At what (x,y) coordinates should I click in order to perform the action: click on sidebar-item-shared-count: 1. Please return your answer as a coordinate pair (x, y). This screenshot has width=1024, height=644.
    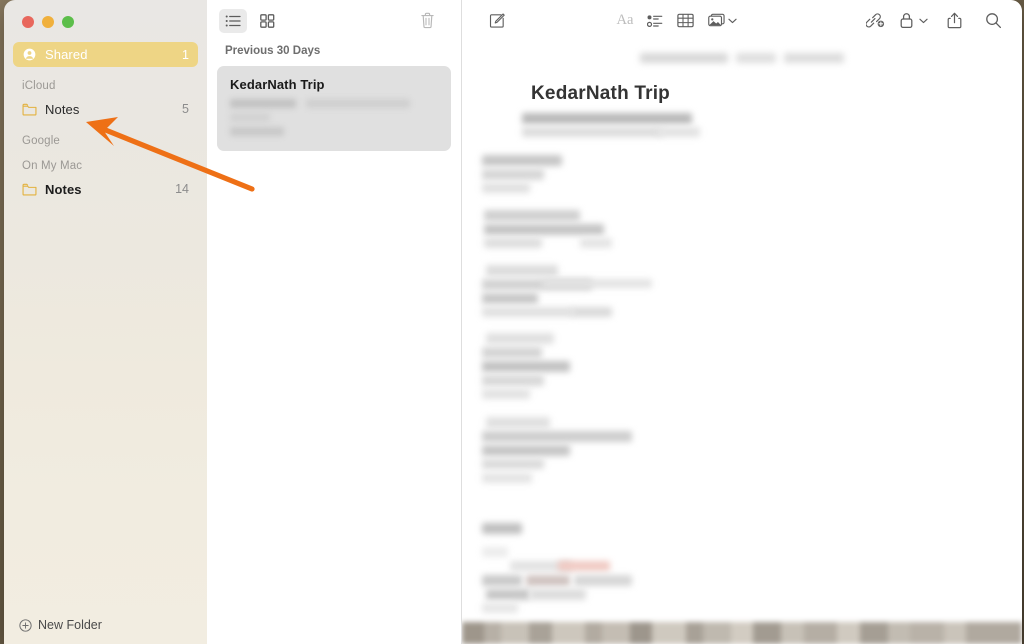
    Looking at the image, I should click on (185, 54).